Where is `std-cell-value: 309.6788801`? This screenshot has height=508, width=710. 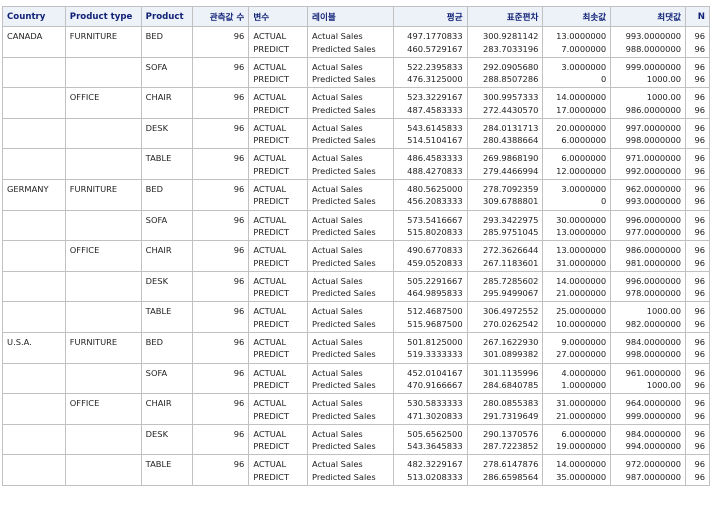 std-cell-value: 309.6788801 is located at coordinates (510, 201).